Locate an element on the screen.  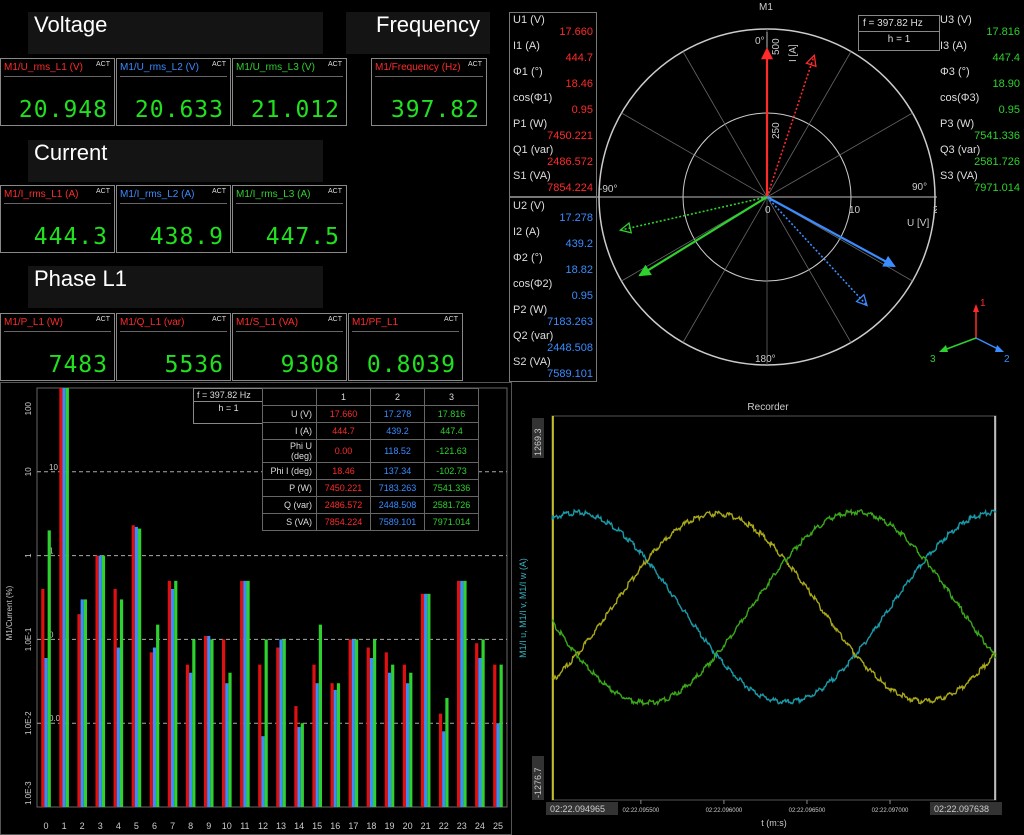
harm-x-tick: 2 is located at coordinates (82, 826).